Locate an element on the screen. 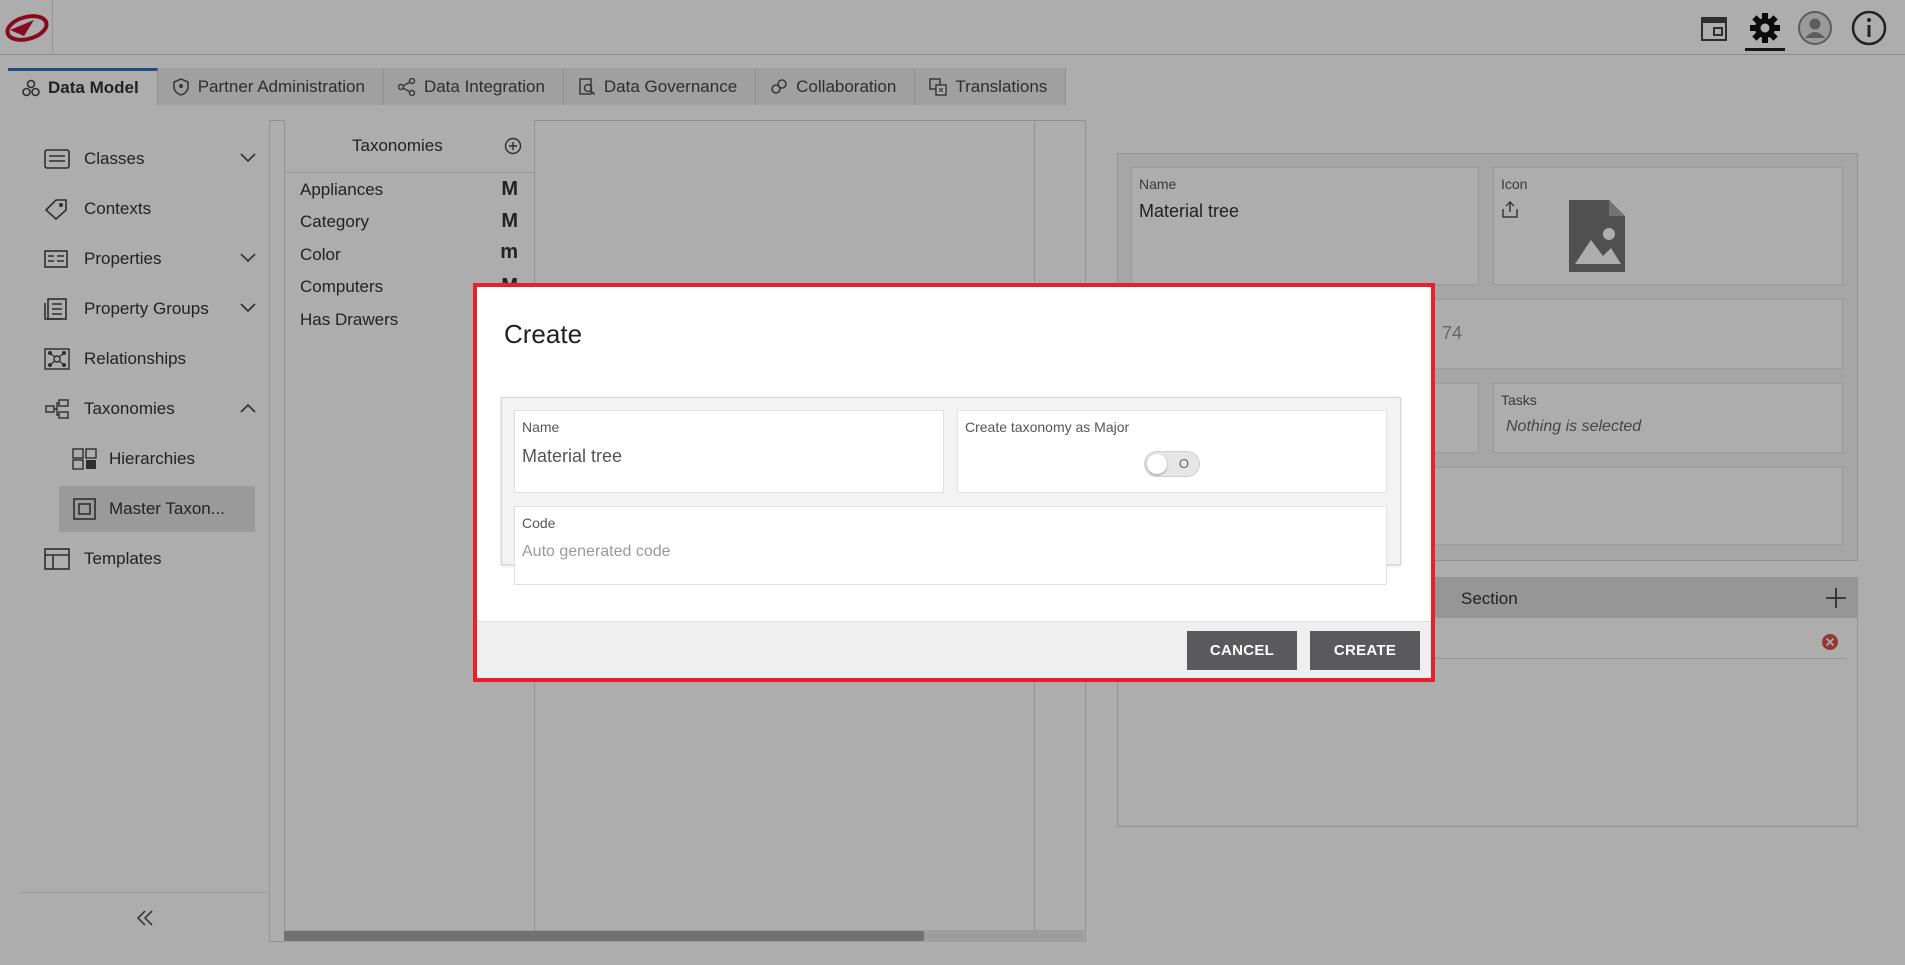  create-button: CREATE is located at coordinates (1365, 650).